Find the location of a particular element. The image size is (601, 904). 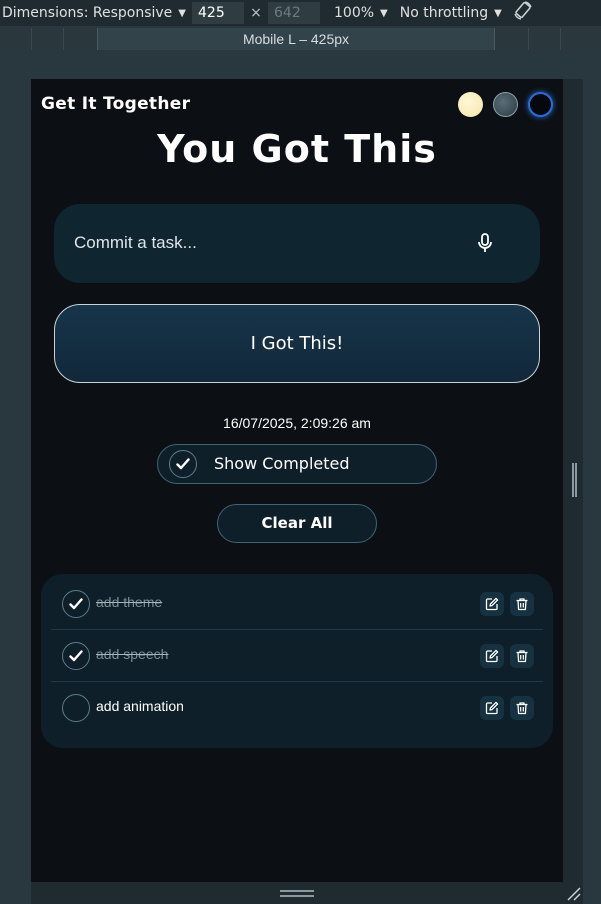

checkmark-icon is located at coordinates (183, 464).